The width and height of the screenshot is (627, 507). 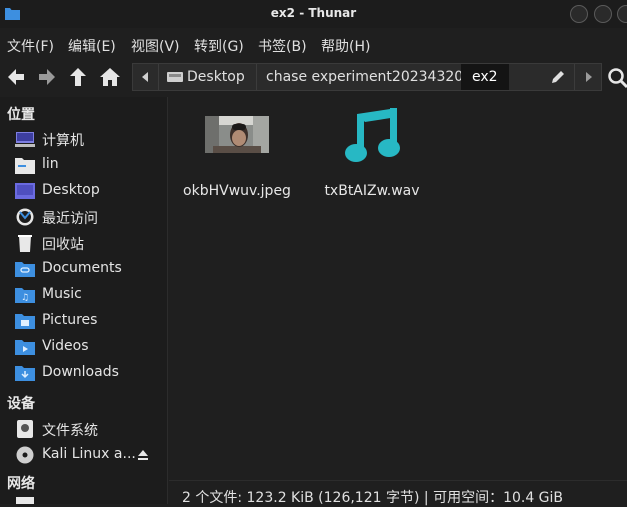 I want to click on breadcrumb: Desktop chase experiment20234320 ex2, so click(x=367, y=77).